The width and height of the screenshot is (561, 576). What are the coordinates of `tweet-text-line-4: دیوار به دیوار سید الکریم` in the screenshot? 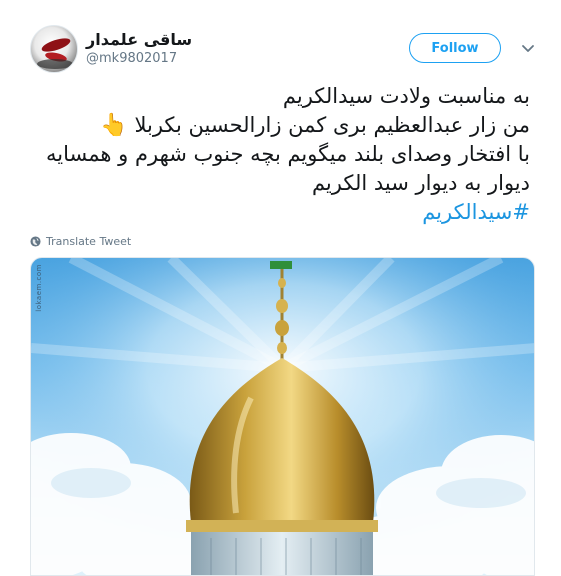 It's located at (420, 183).